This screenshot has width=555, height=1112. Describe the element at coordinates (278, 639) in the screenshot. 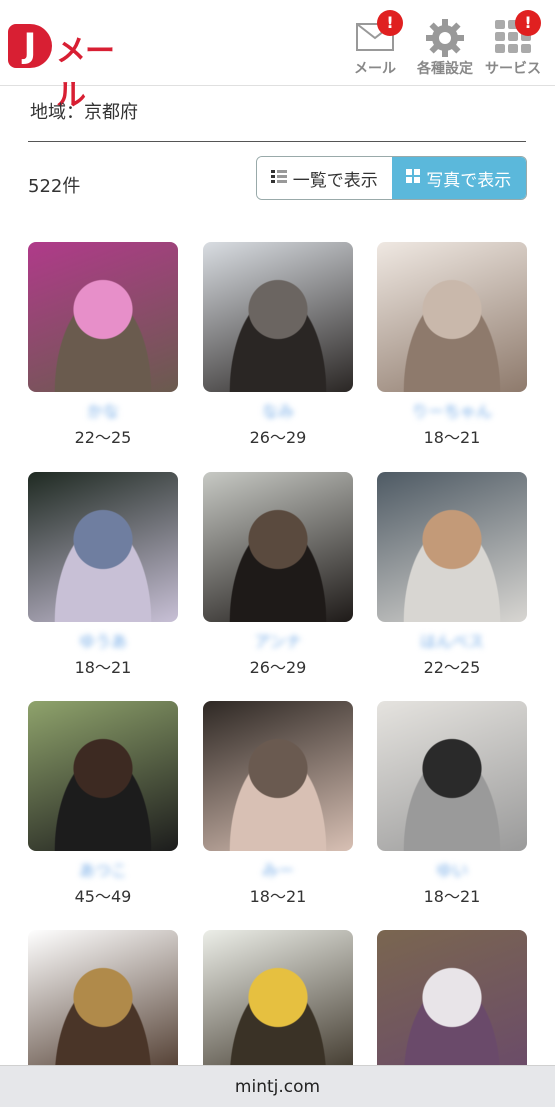

I see `profile-name: アンナ` at that location.